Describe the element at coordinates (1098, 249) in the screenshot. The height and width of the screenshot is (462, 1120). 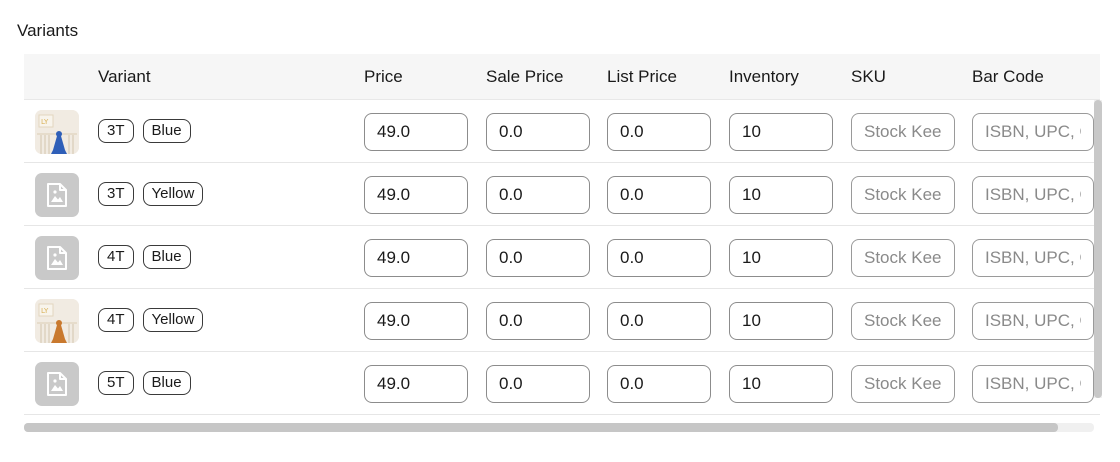
I see `vertical-scrollbar-thumb` at that location.